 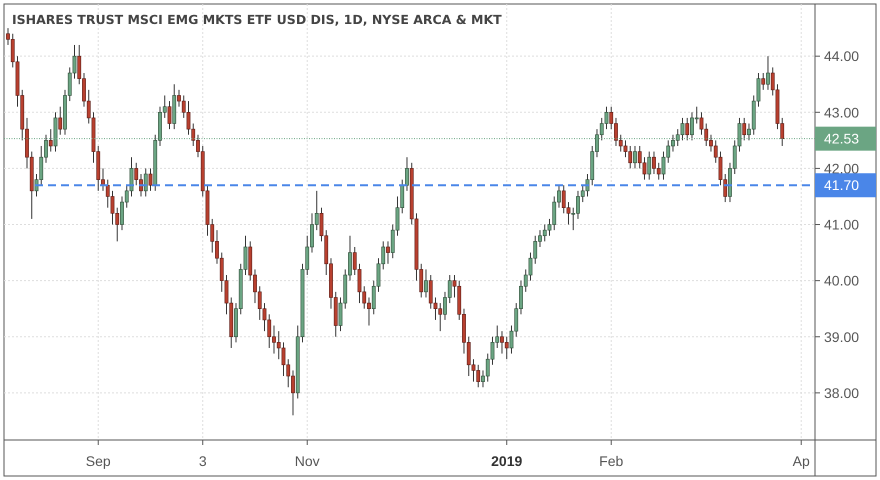 I want to click on ref-line-label: 41.70, so click(x=842, y=185).